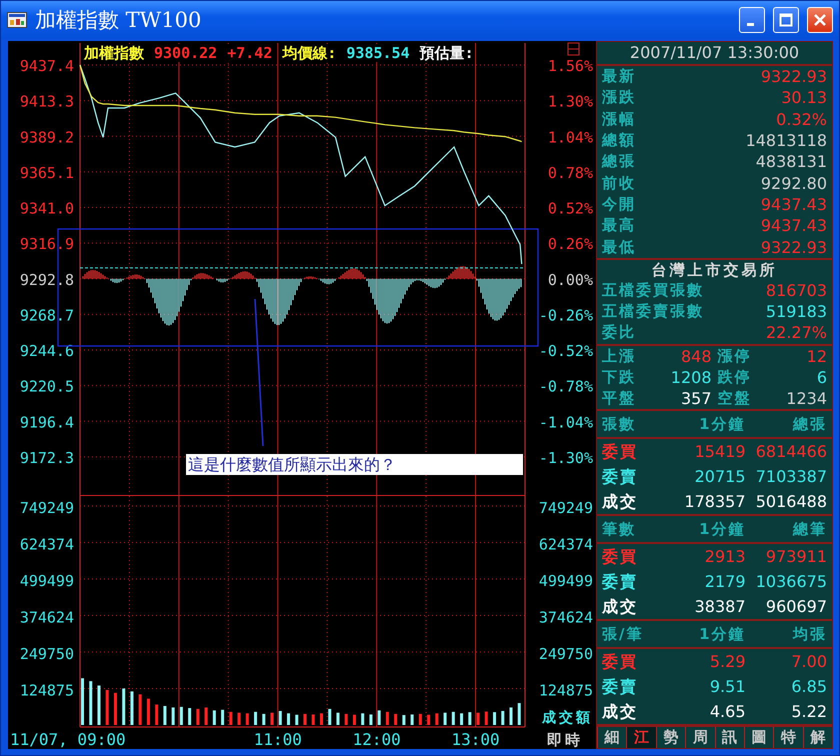  I want to click on quote-label: 前收, so click(619, 183).